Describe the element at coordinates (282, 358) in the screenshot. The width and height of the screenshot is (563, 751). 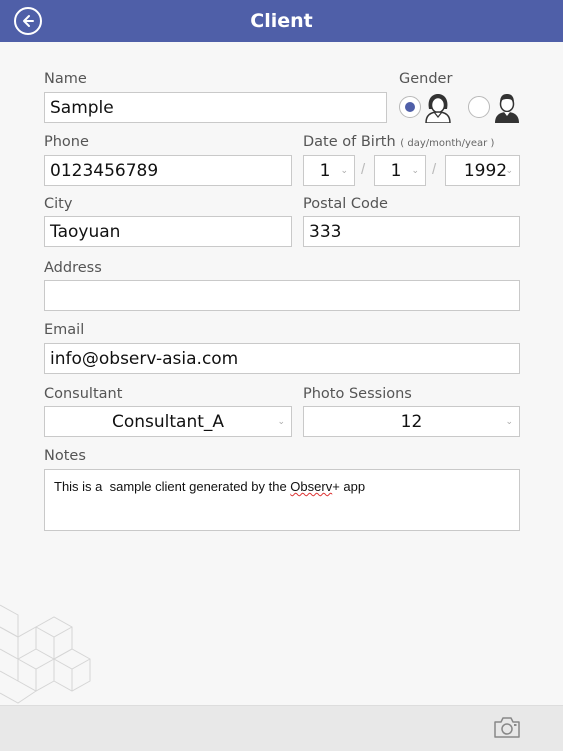
I see `email-input: info@observ-asia.com` at that location.